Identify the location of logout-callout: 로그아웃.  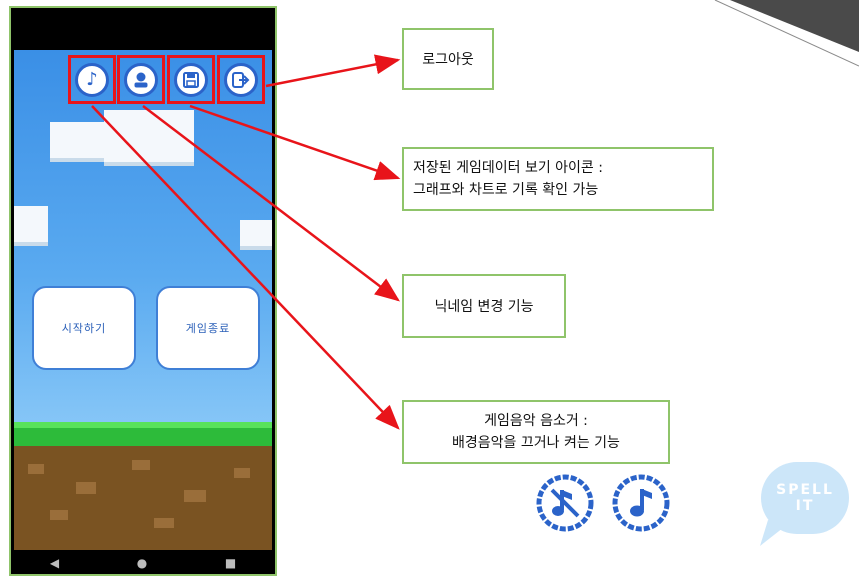
(448, 59).